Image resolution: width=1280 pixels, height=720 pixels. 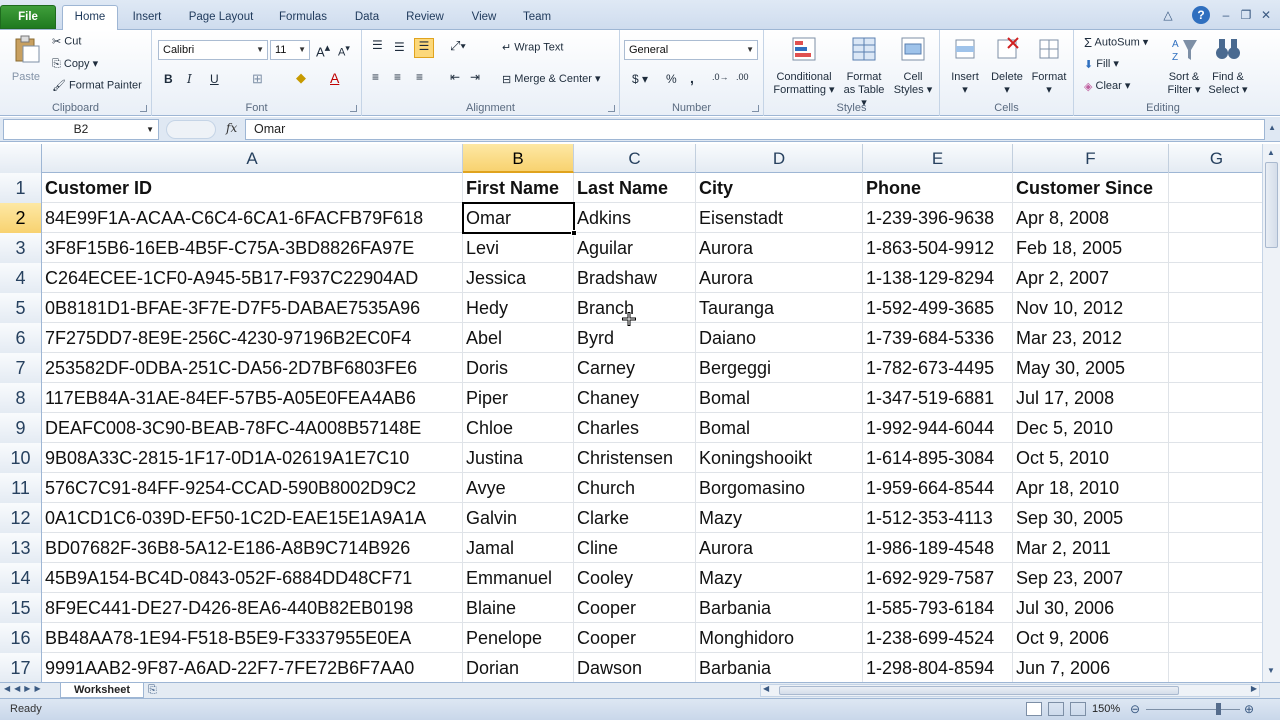 What do you see at coordinates (518, 608) in the screenshot?
I see `cell: Blaine` at bounding box center [518, 608].